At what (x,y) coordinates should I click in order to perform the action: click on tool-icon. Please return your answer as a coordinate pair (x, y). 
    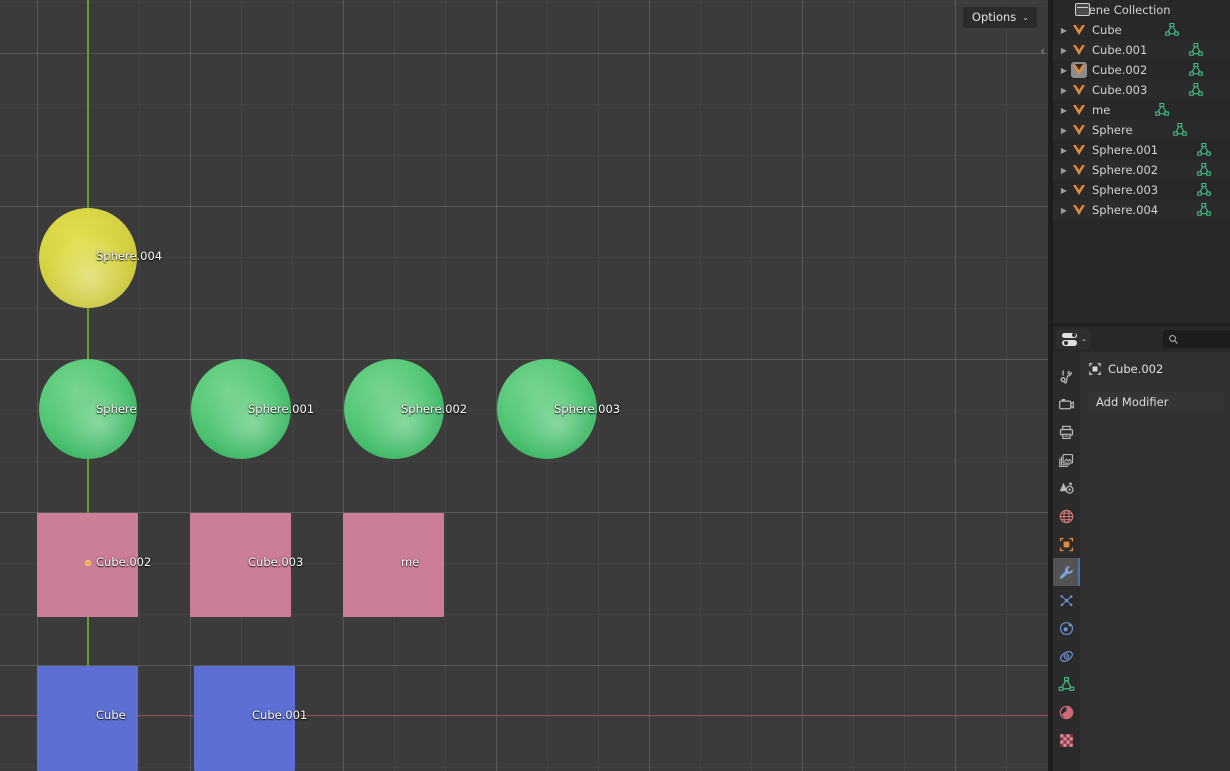
    Looking at the image, I should click on (1066, 376).